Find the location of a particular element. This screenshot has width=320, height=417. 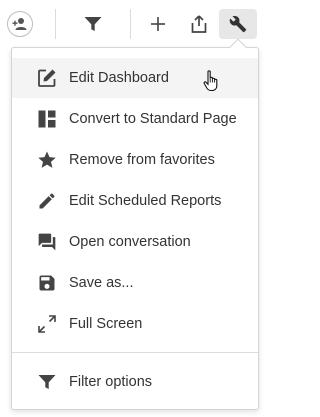

menu-item-edit-scheduled-reports: Edit Scheduled Reports is located at coordinates (135, 201).